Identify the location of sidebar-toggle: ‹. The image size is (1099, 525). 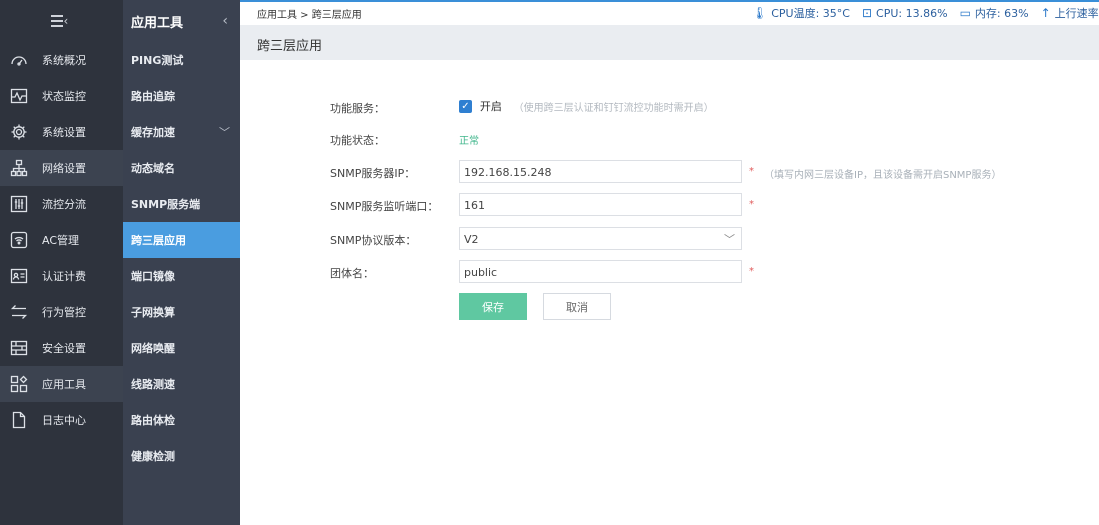
(61, 21).